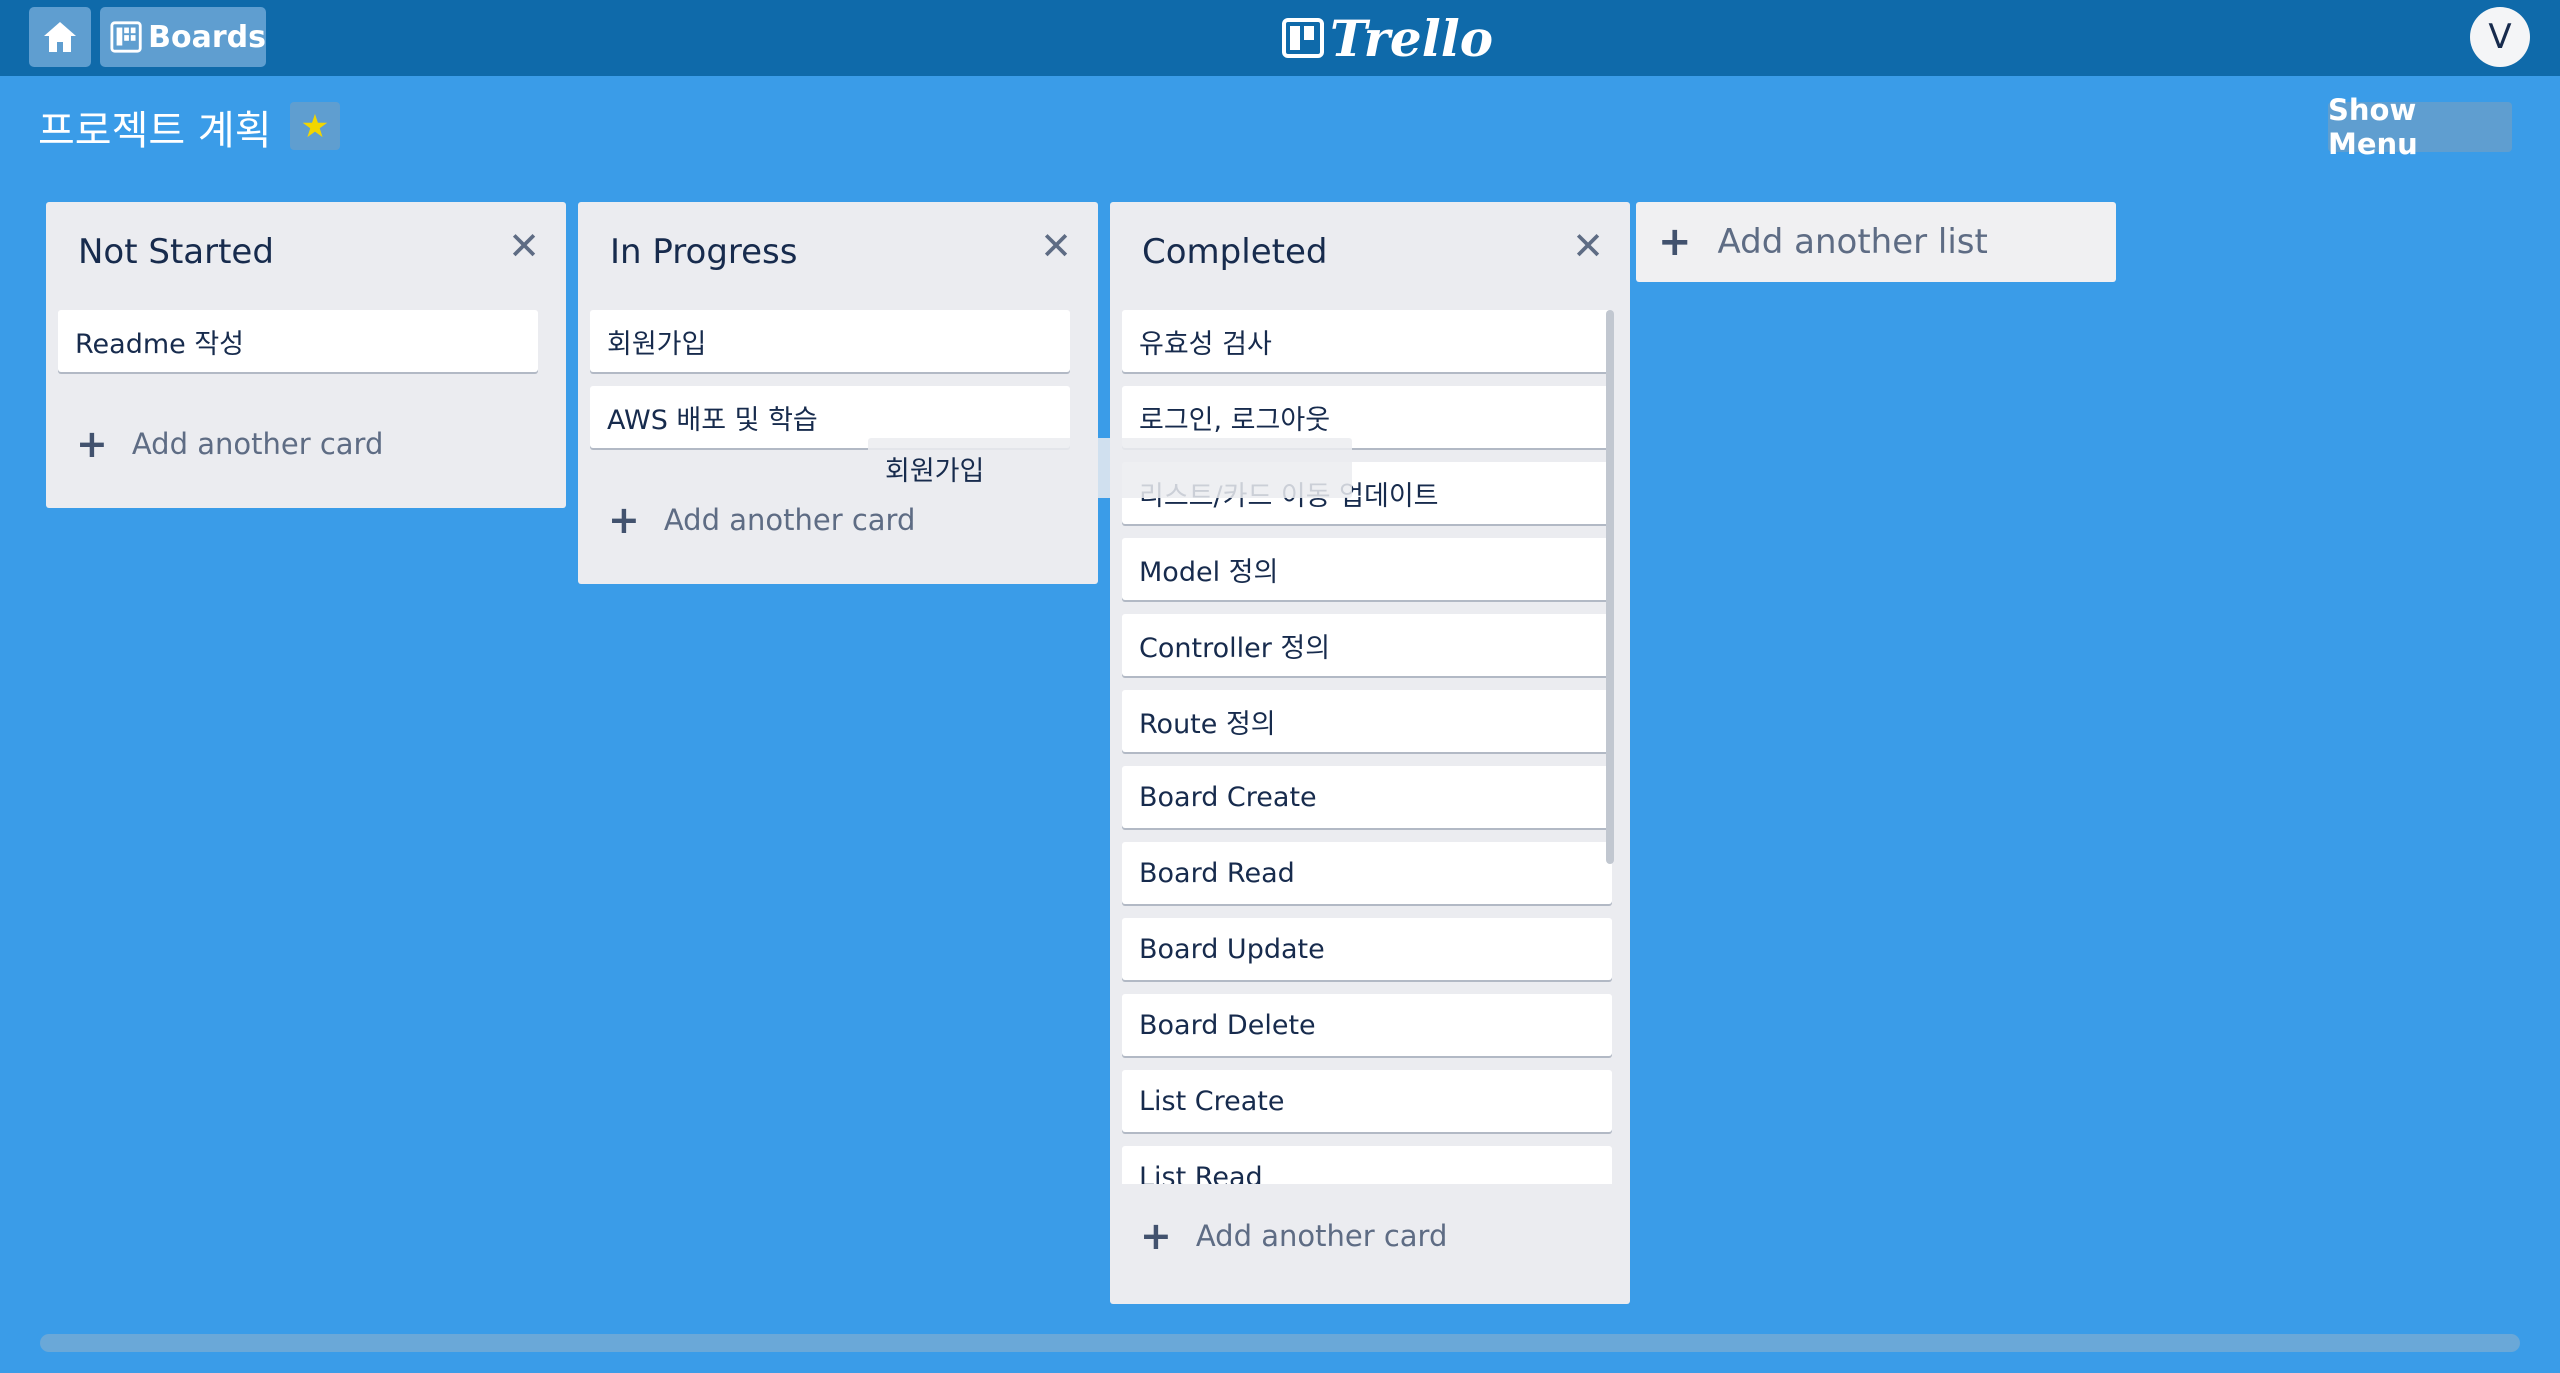 The width and height of the screenshot is (2560, 1373). I want to click on card: Board Delete, so click(1367, 1025).